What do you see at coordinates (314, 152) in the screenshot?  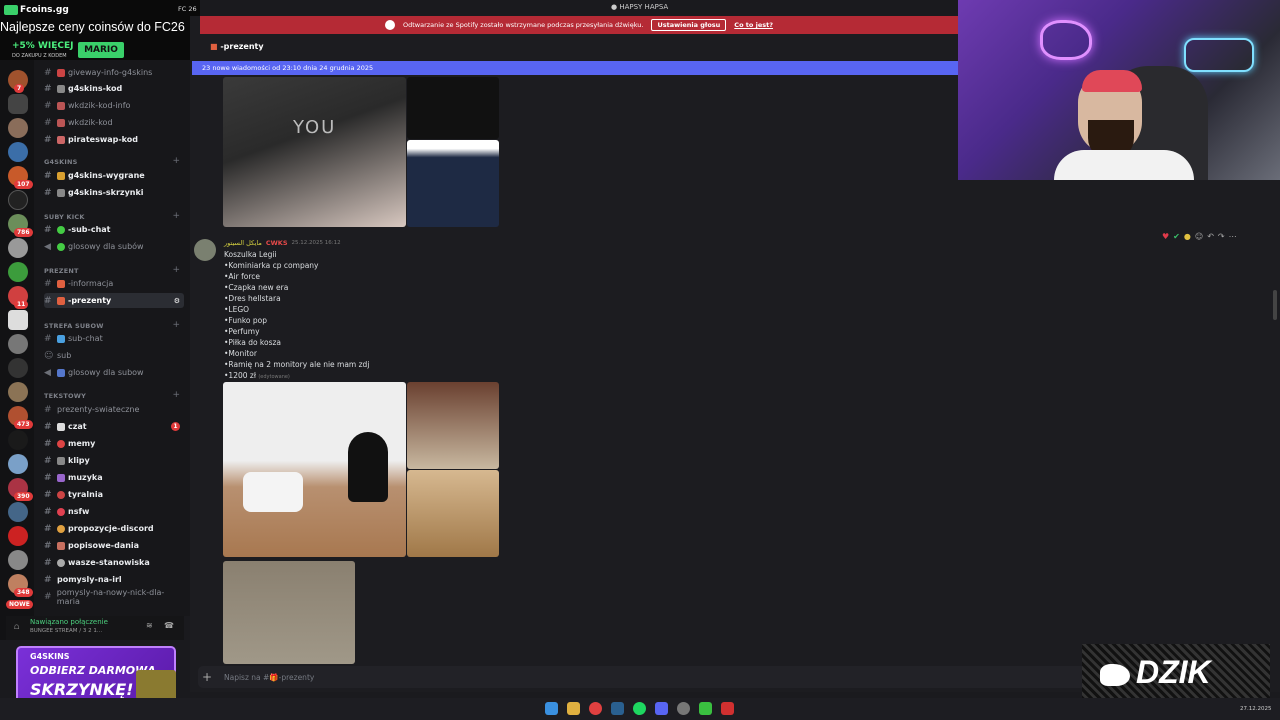 I see `perfume-photo: YOU` at bounding box center [314, 152].